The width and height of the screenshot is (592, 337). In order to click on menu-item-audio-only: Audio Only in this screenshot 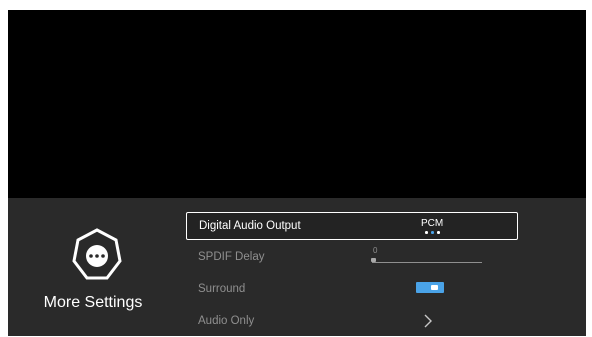, I will do `click(352, 322)`.